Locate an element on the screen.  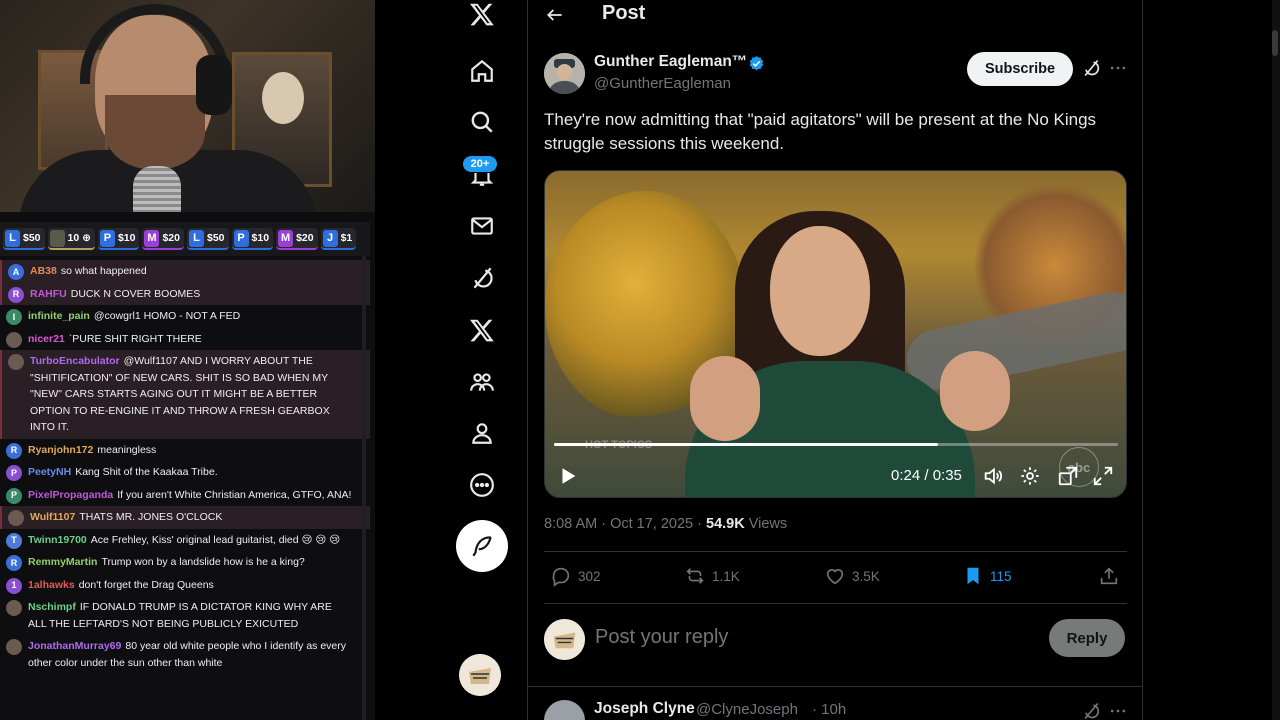
fullscreen-icon is located at coordinates (1103, 476).